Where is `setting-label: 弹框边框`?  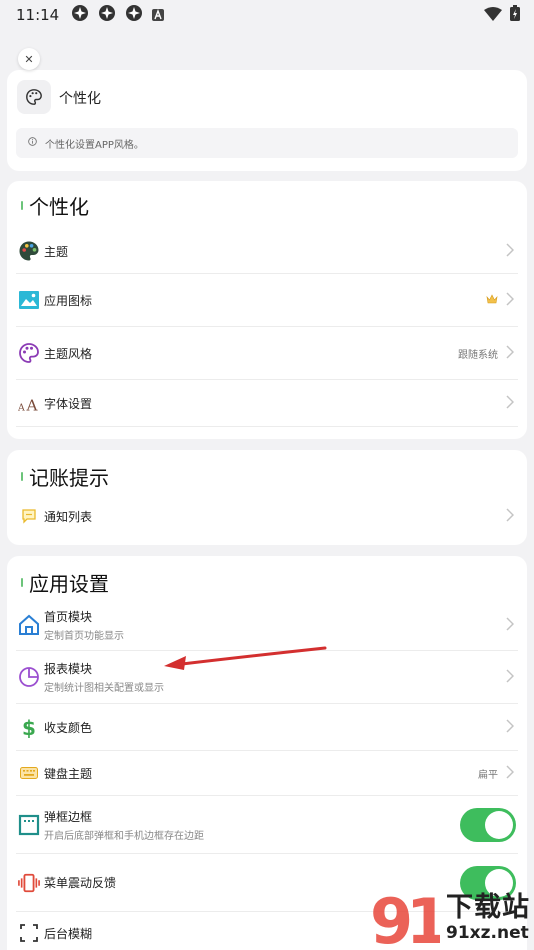
setting-label: 弹框边框 is located at coordinates (68, 816).